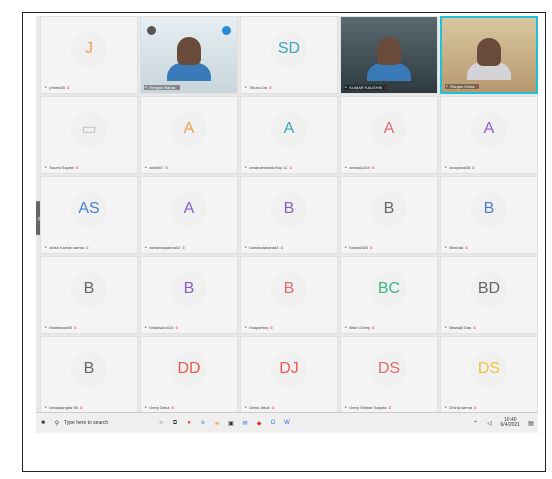  I want to click on participant-tile: B ⚬ bimalpangba 98 ⦸, so click(89, 374).